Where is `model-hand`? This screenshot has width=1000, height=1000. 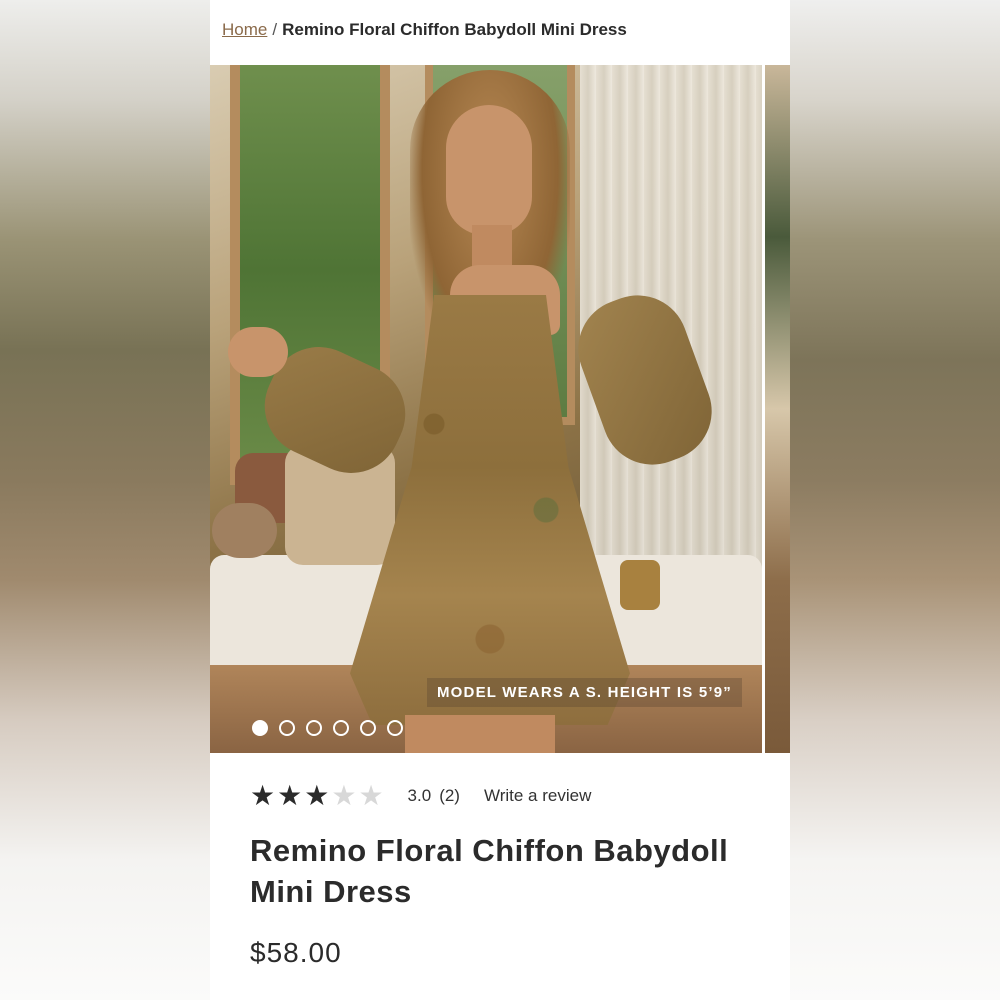
model-hand is located at coordinates (258, 352).